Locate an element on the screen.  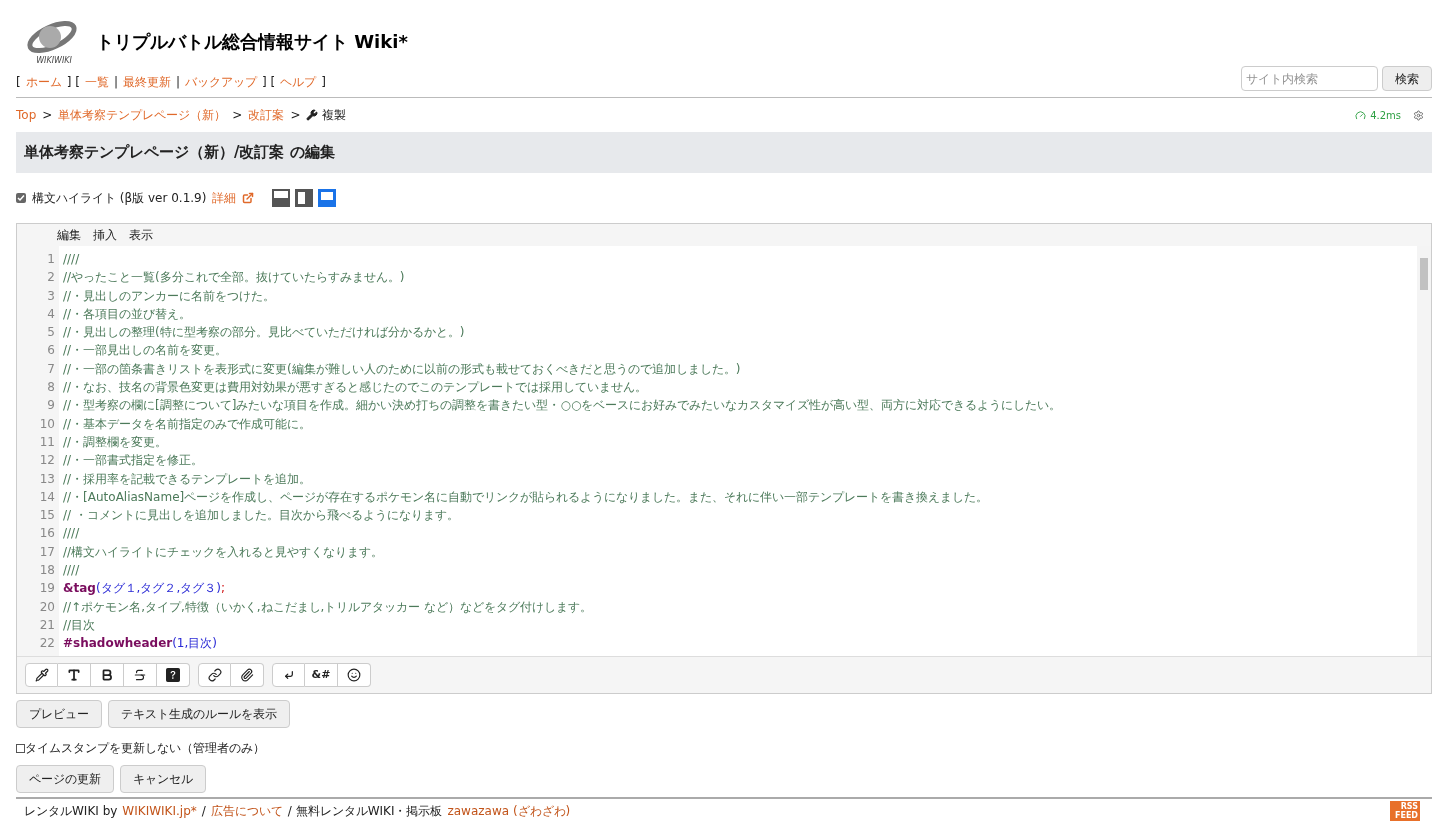
line-number: 6 is located at coordinates (51, 351).